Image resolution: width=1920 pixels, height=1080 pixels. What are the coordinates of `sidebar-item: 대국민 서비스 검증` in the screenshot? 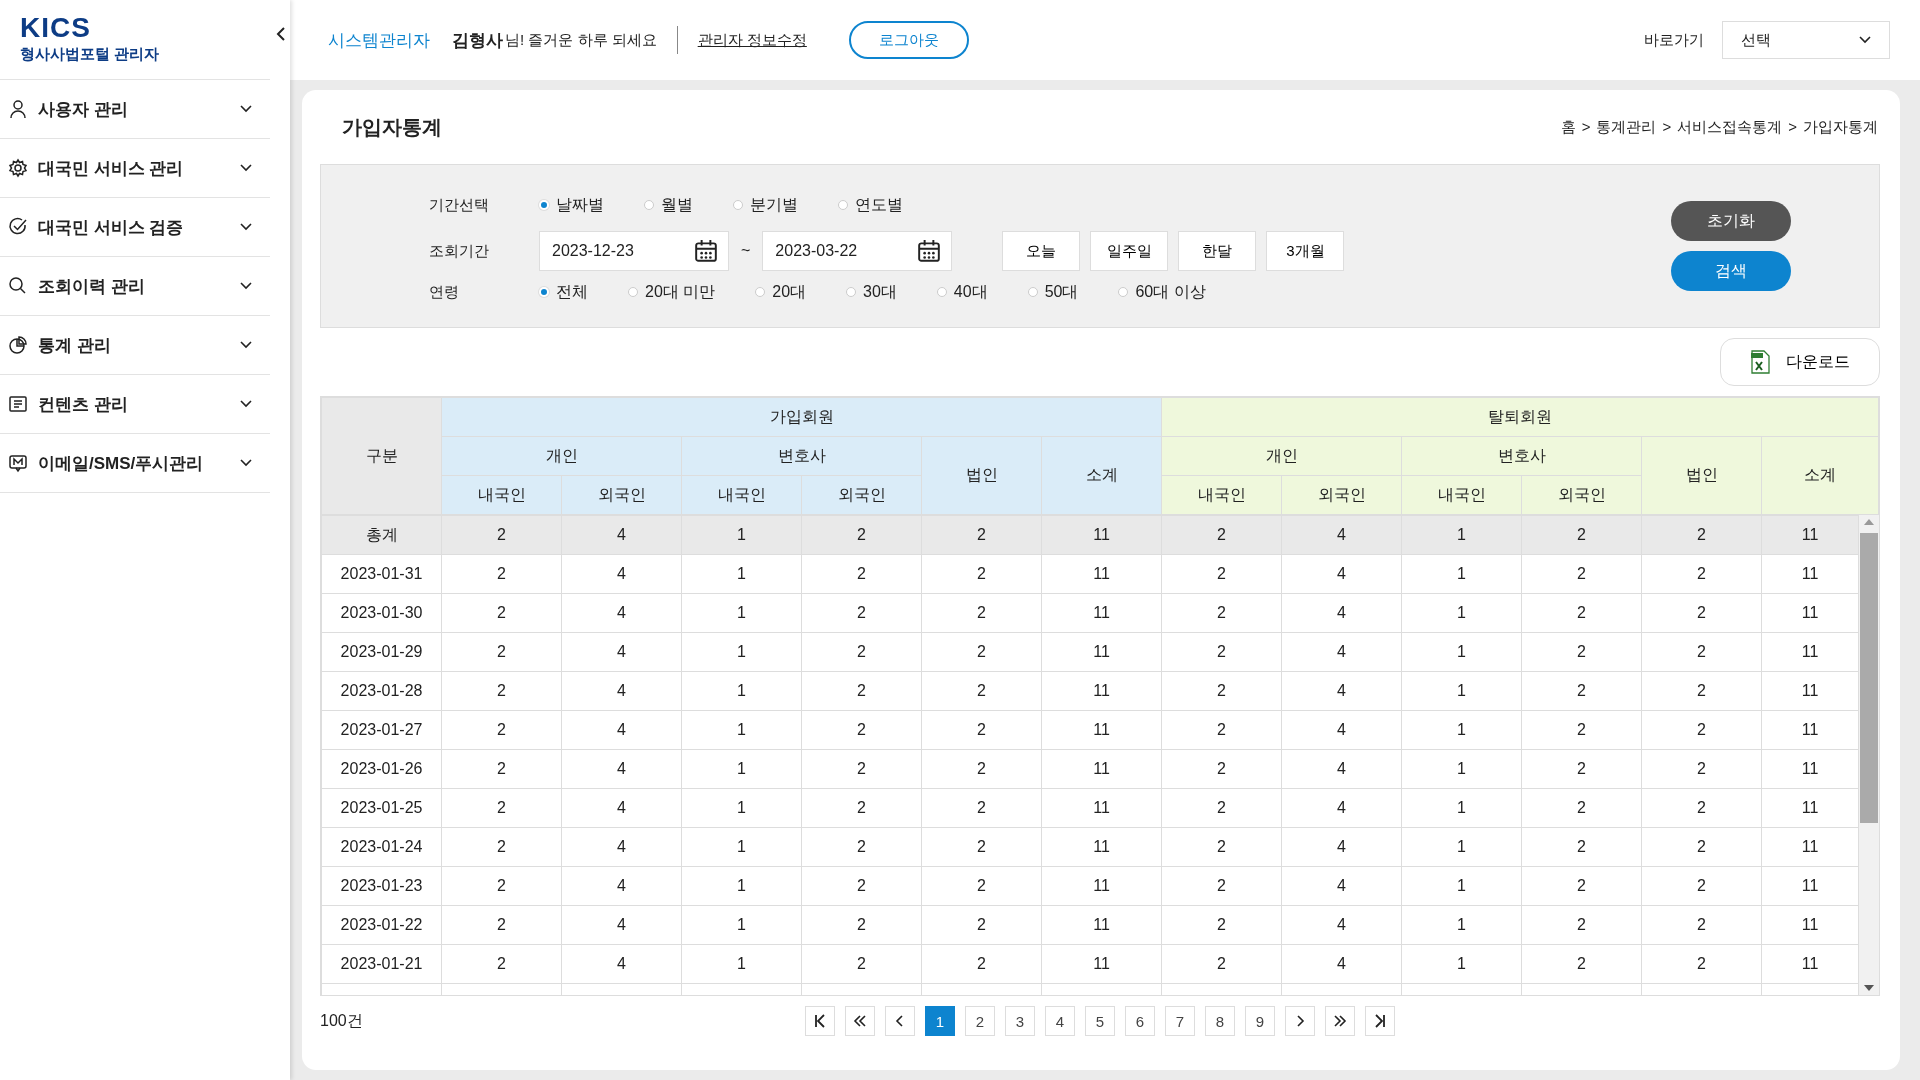 It's located at (135, 227).